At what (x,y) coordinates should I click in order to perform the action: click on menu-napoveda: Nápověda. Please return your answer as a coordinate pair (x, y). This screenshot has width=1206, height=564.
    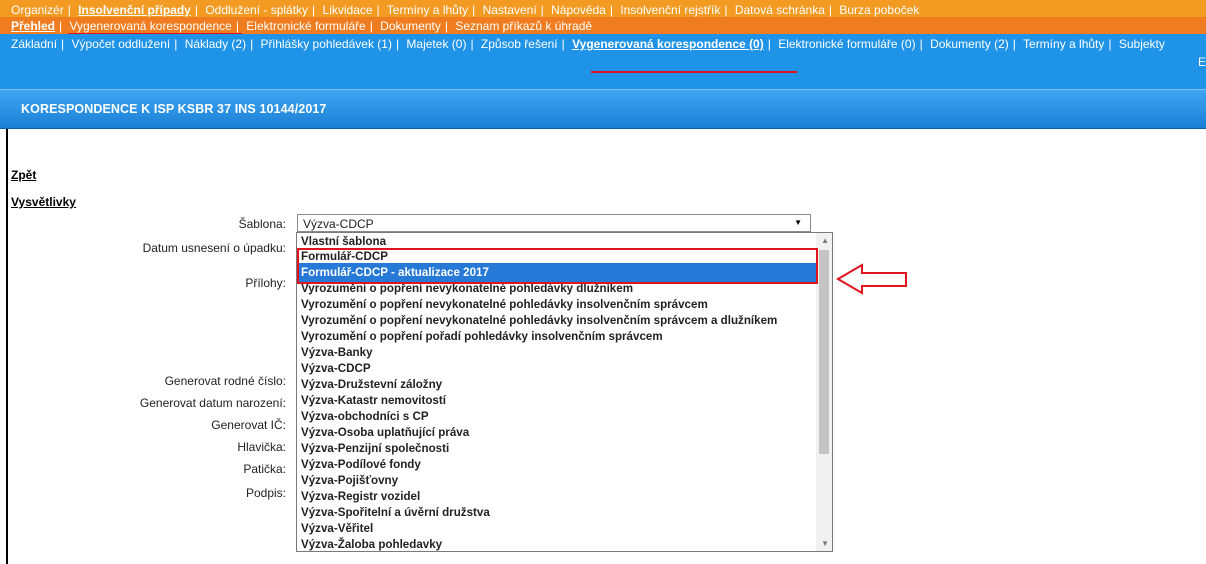
    Looking at the image, I should click on (578, 10).